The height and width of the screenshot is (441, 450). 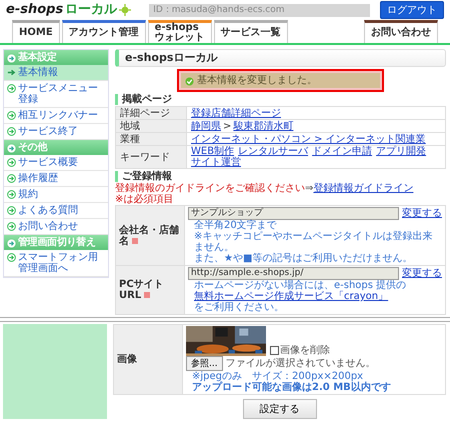 What do you see at coordinates (56, 263) in the screenshot?
I see `sidebar-item: スマートフォン用管理画面へ` at bounding box center [56, 263].